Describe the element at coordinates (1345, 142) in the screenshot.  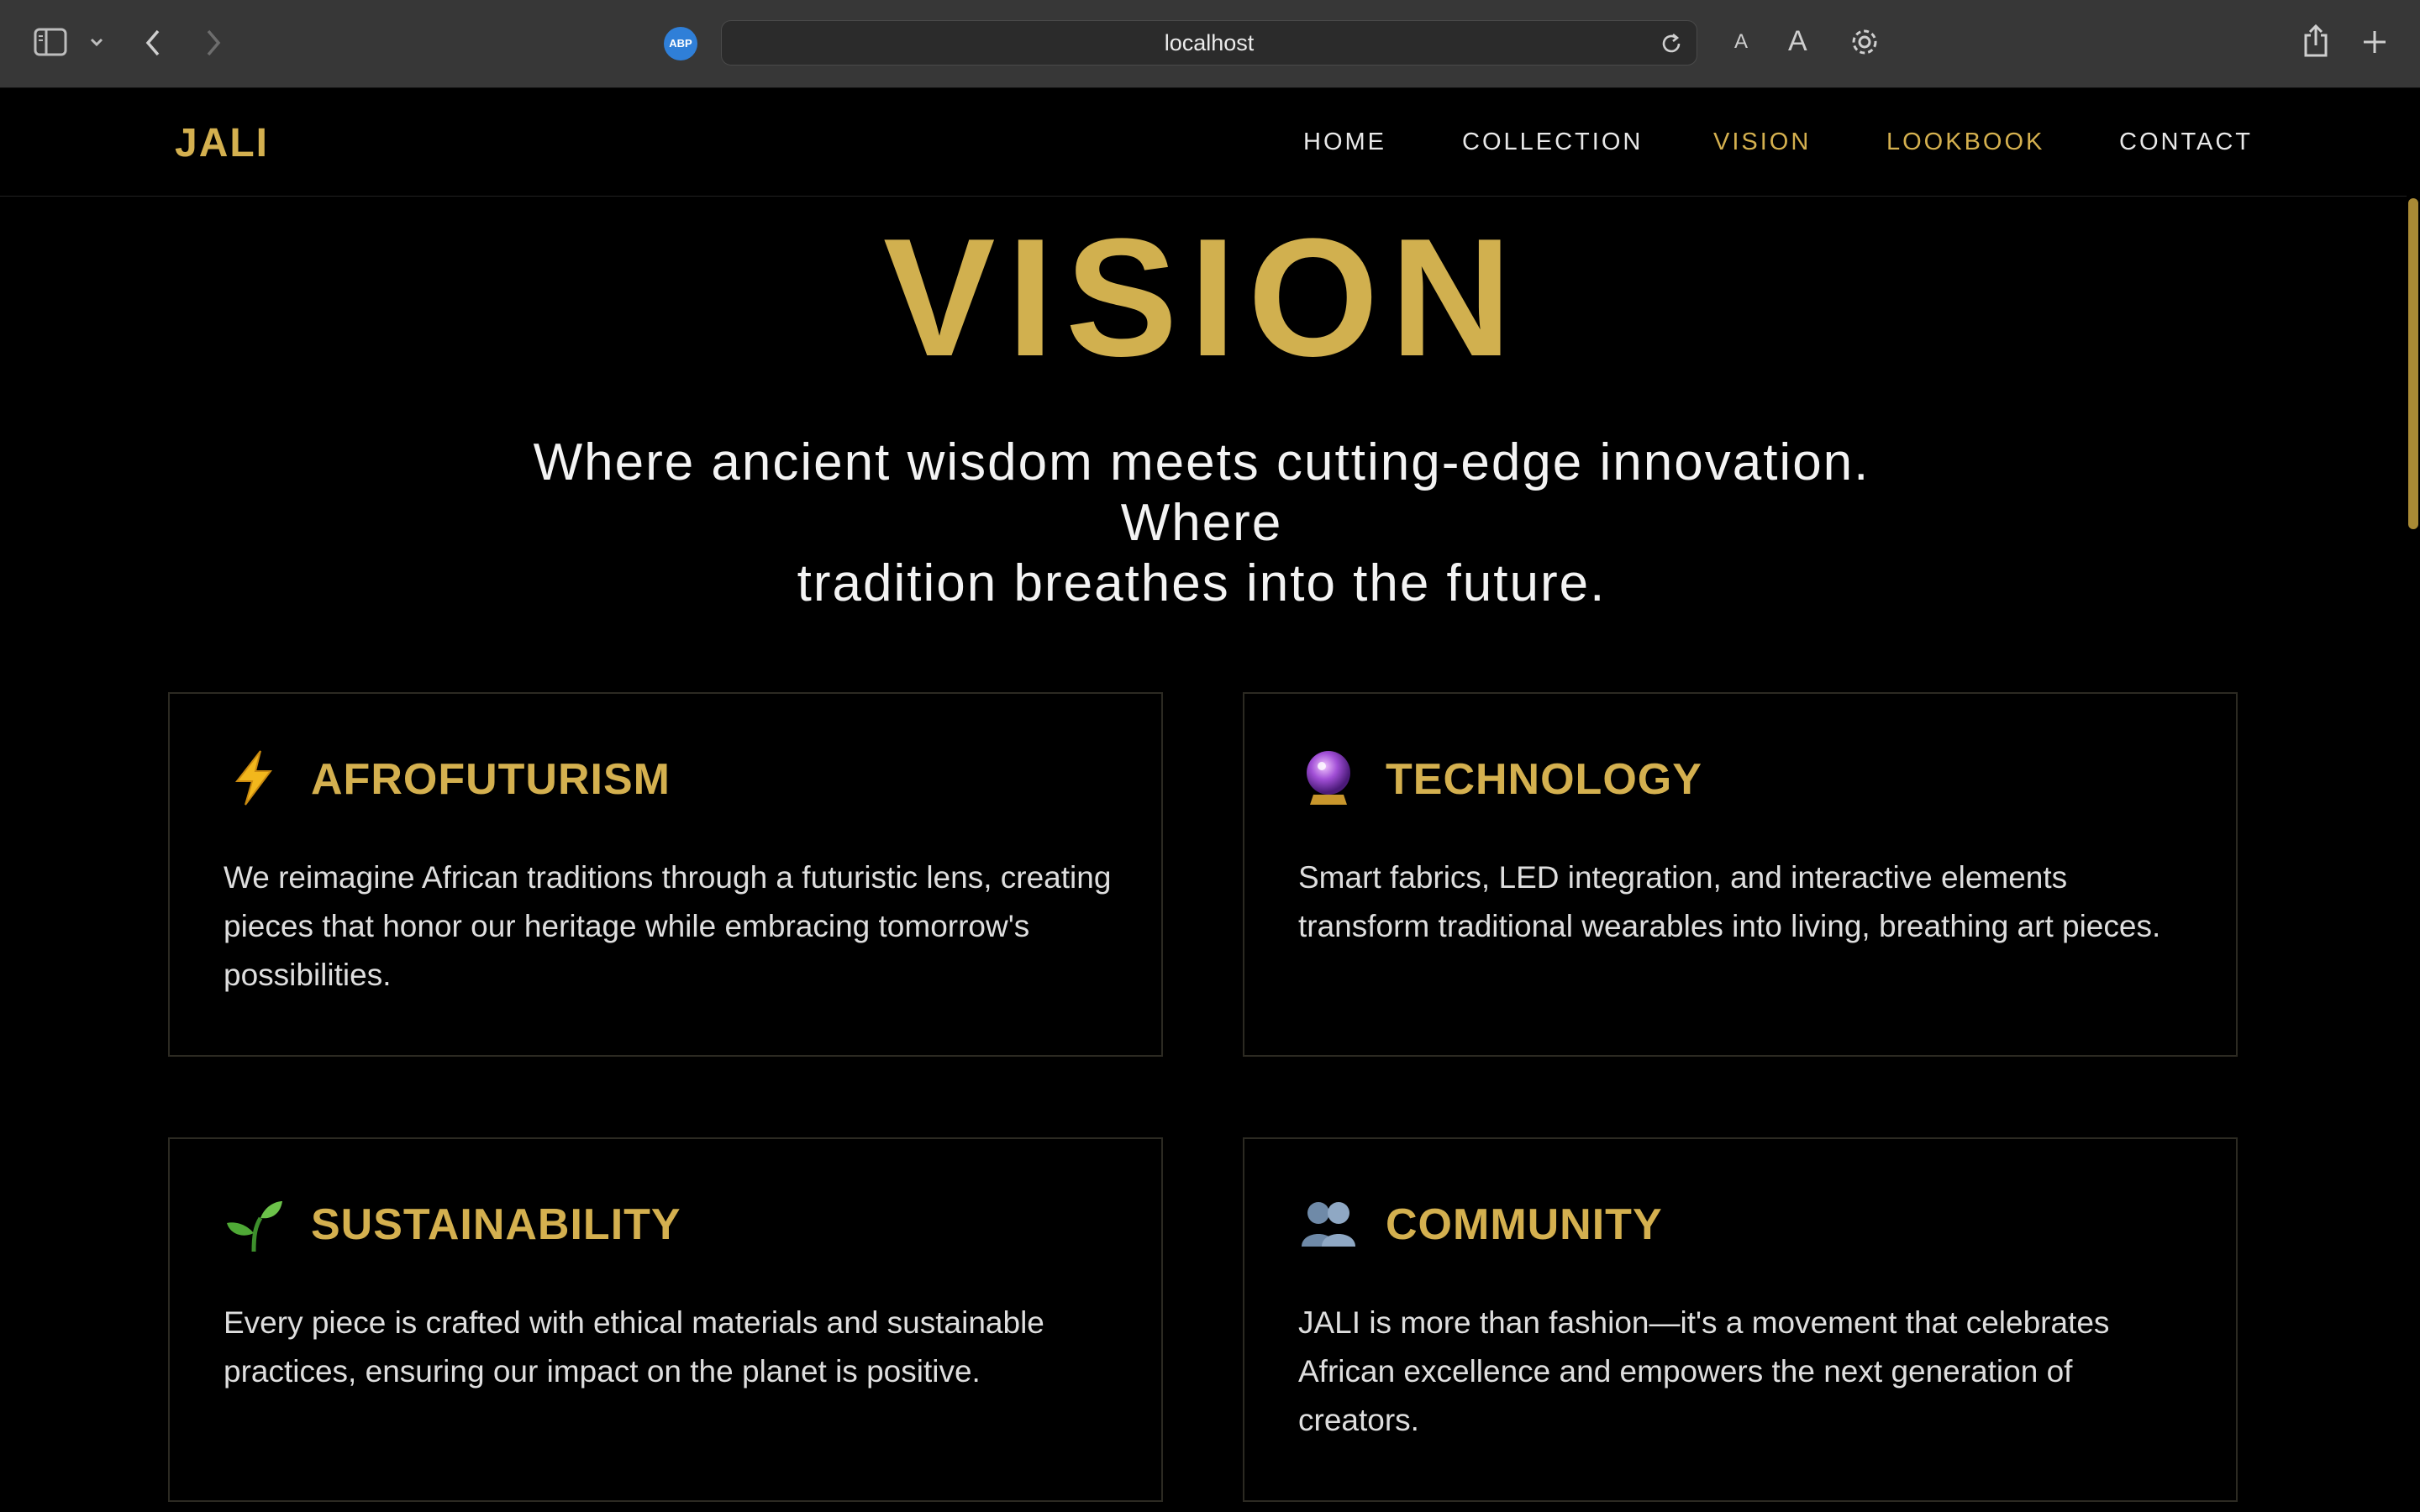
I see `nav-home-link: HOME` at that location.